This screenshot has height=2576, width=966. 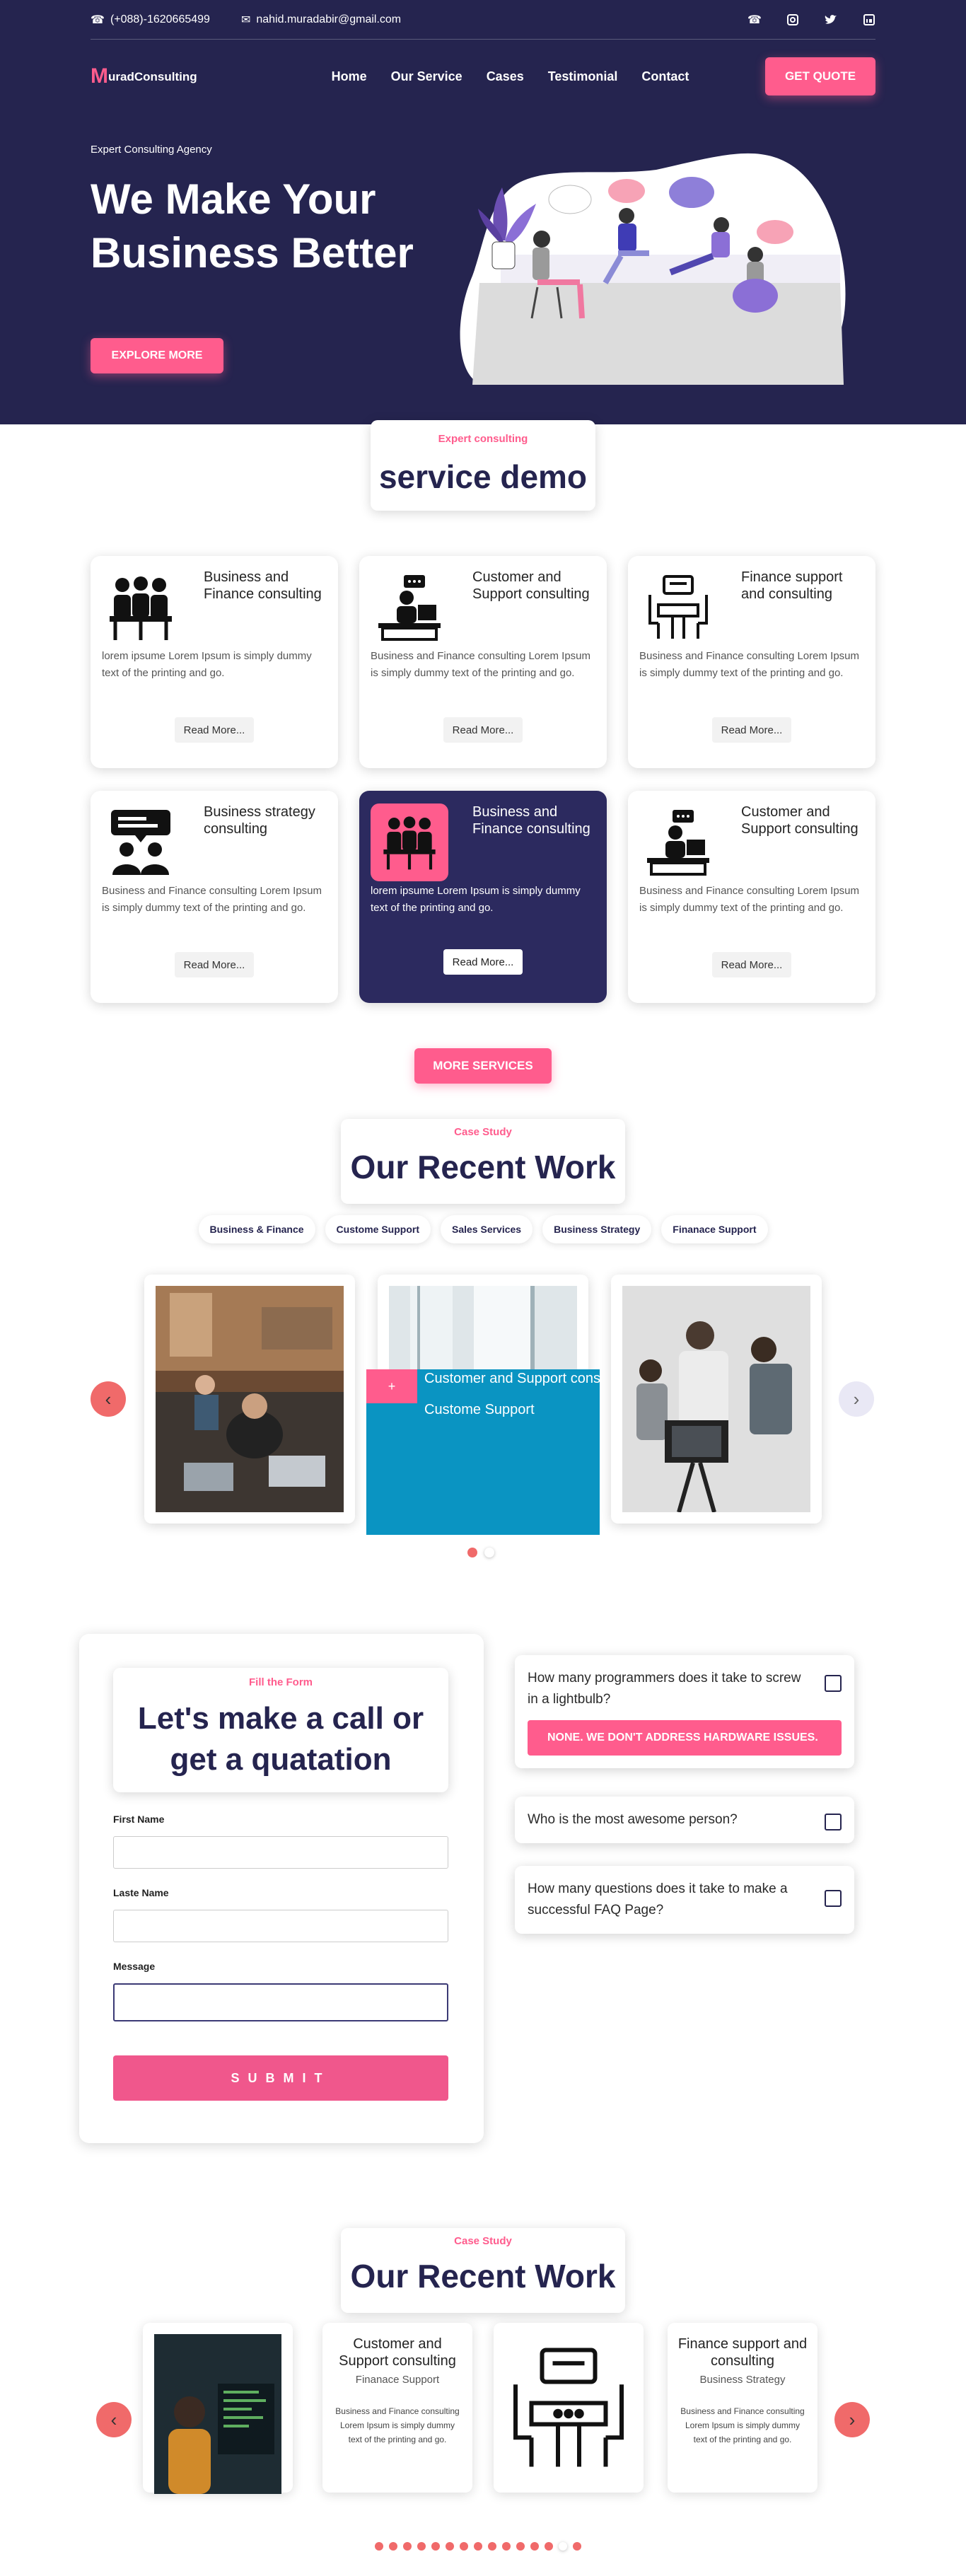 What do you see at coordinates (483, 1066) in the screenshot?
I see `more-services-button: MORE SERVICES` at bounding box center [483, 1066].